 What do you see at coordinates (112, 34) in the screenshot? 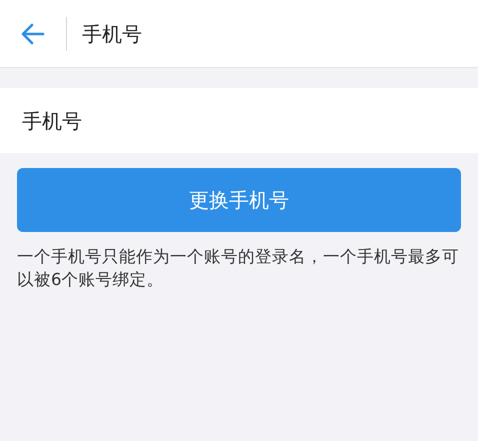
I see `page-title: 手机号` at bounding box center [112, 34].